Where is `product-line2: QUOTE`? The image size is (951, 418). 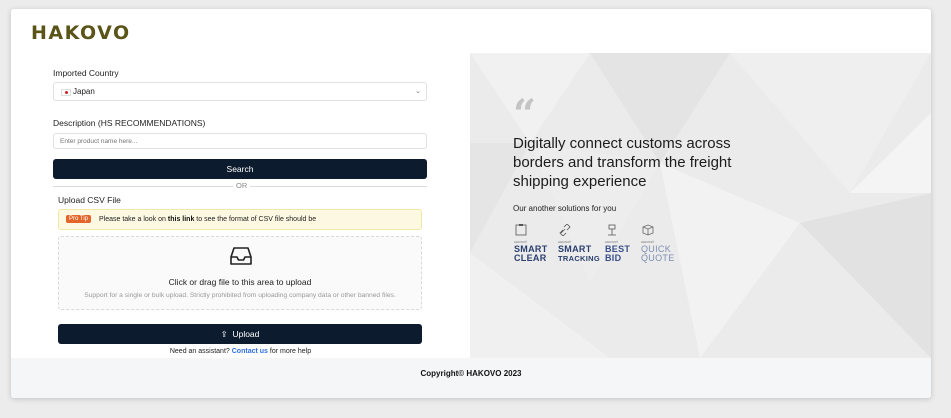 product-line2: QUOTE is located at coordinates (658, 258).